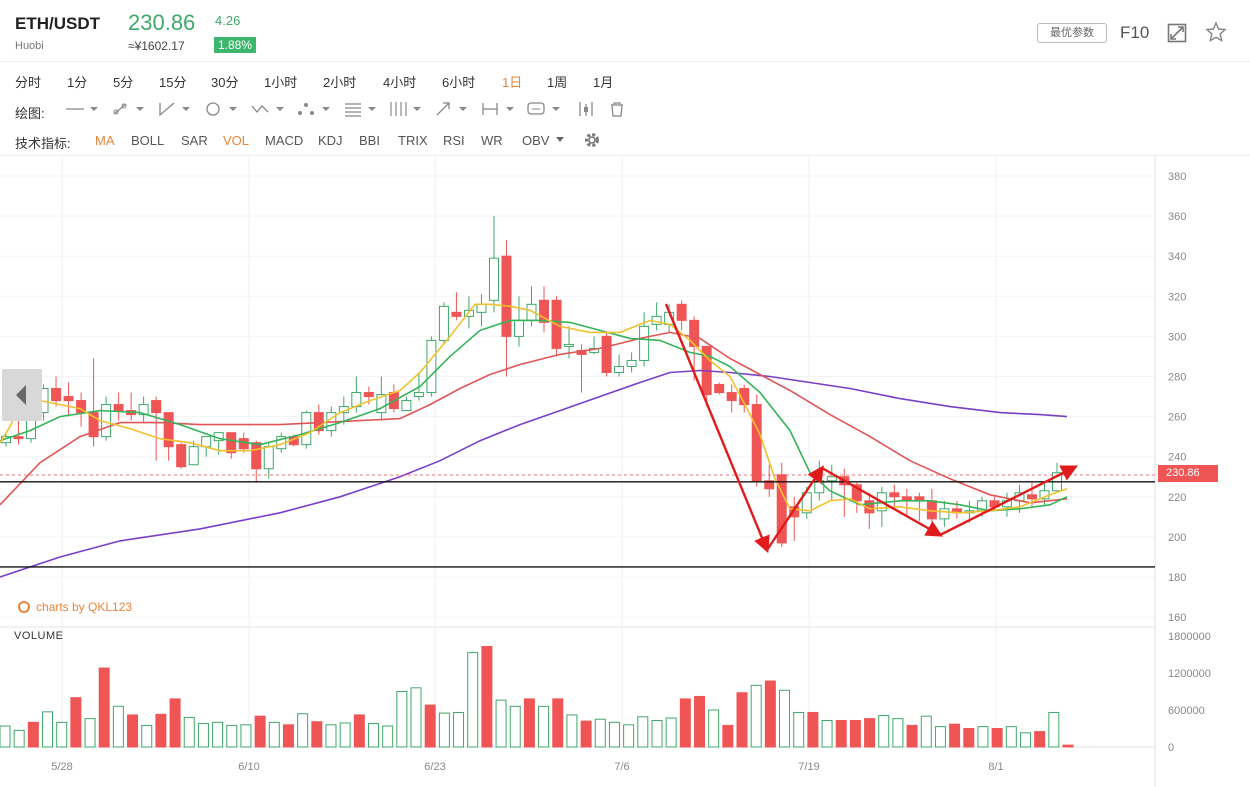 The image size is (1250, 787). I want to click on period-1min: 1分, so click(77, 81).